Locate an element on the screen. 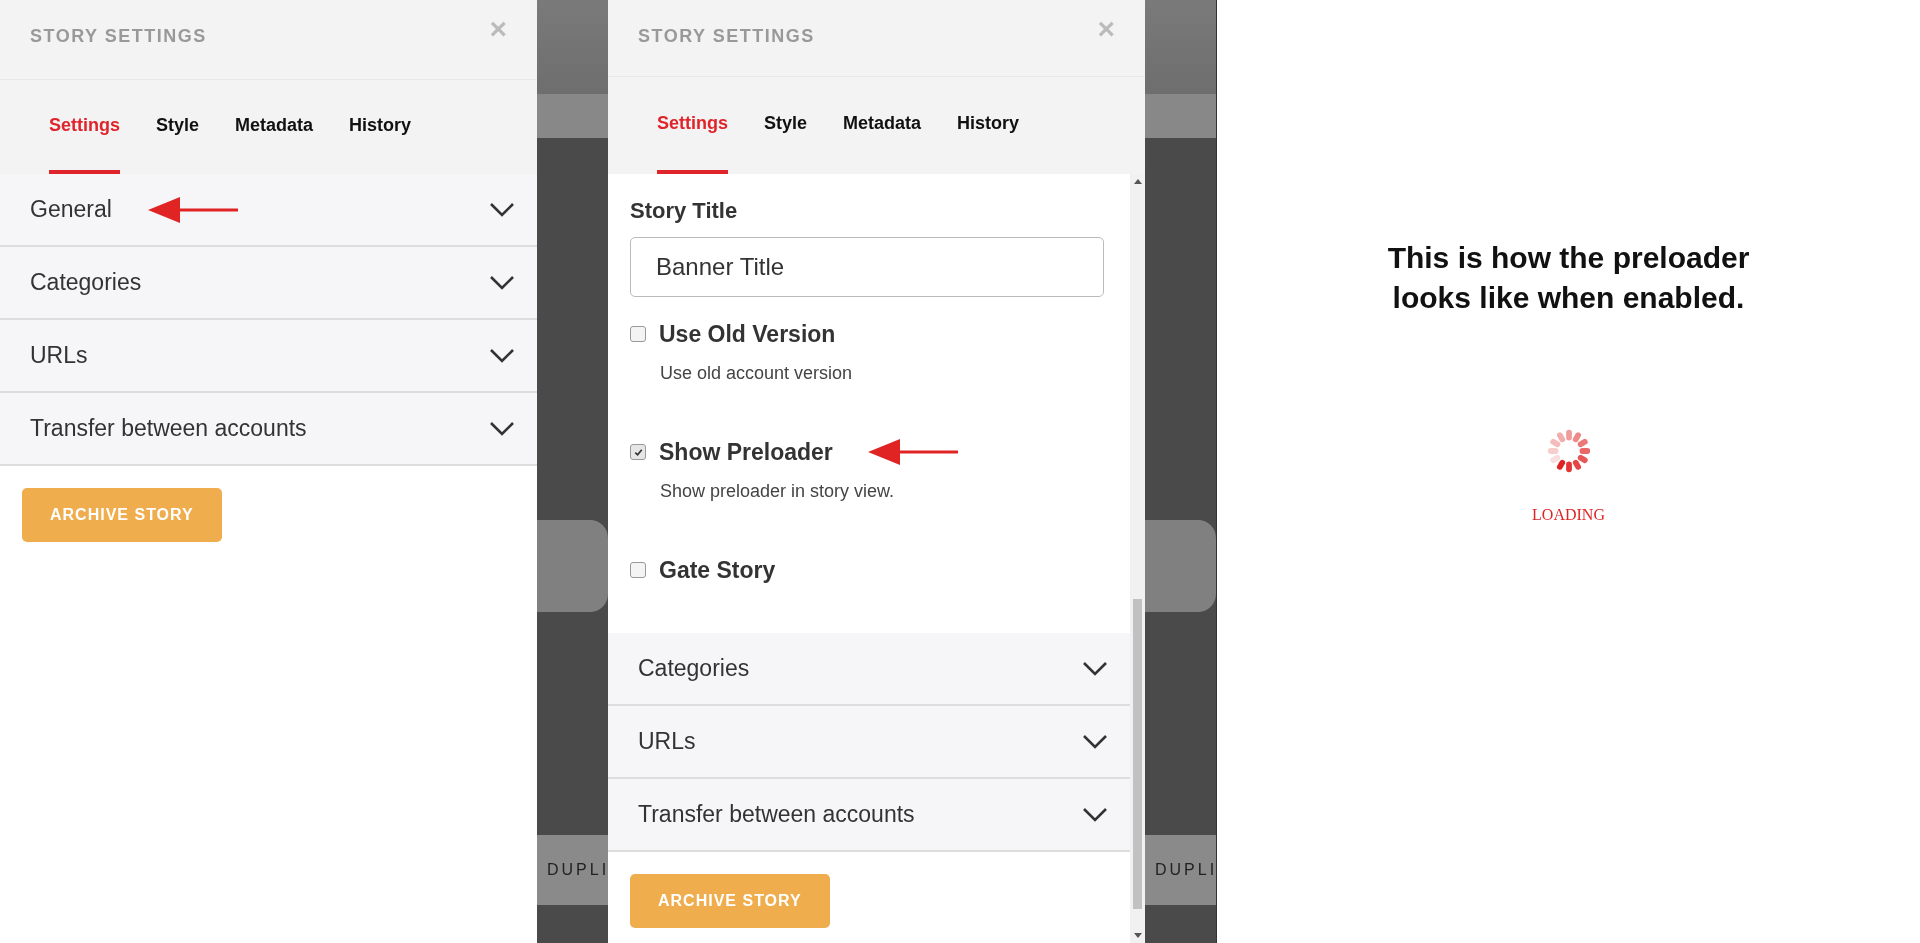 This screenshot has width=1920, height=943. option-description: Use old account version is located at coordinates (757, 373).